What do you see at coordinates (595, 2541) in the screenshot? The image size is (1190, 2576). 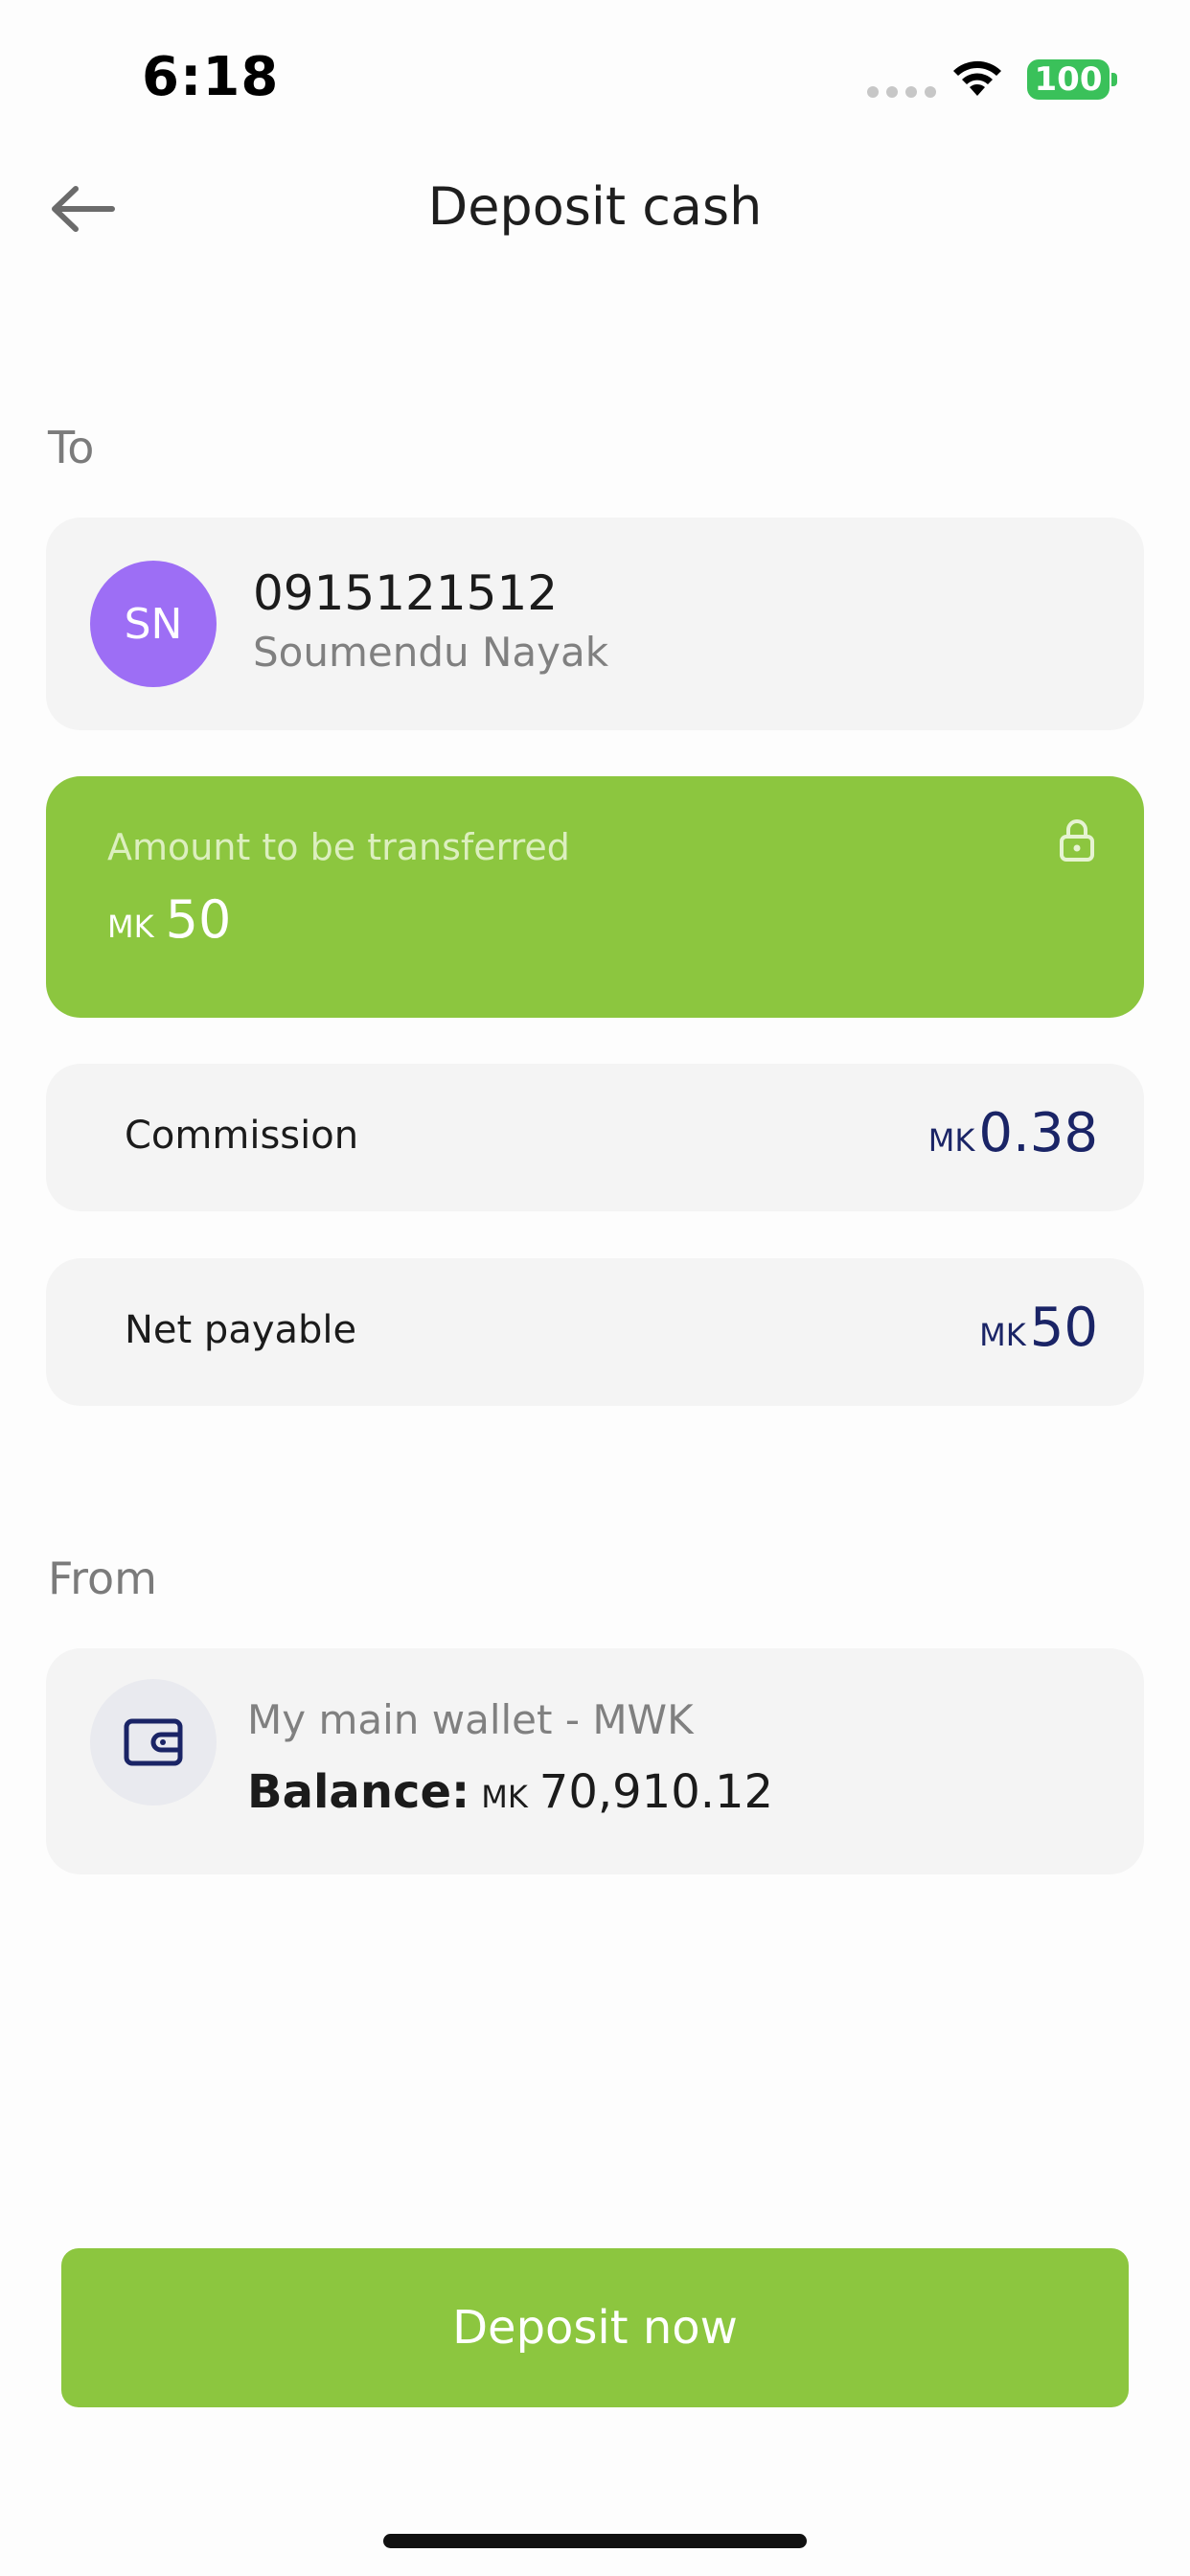 I see `home-indicator` at bounding box center [595, 2541].